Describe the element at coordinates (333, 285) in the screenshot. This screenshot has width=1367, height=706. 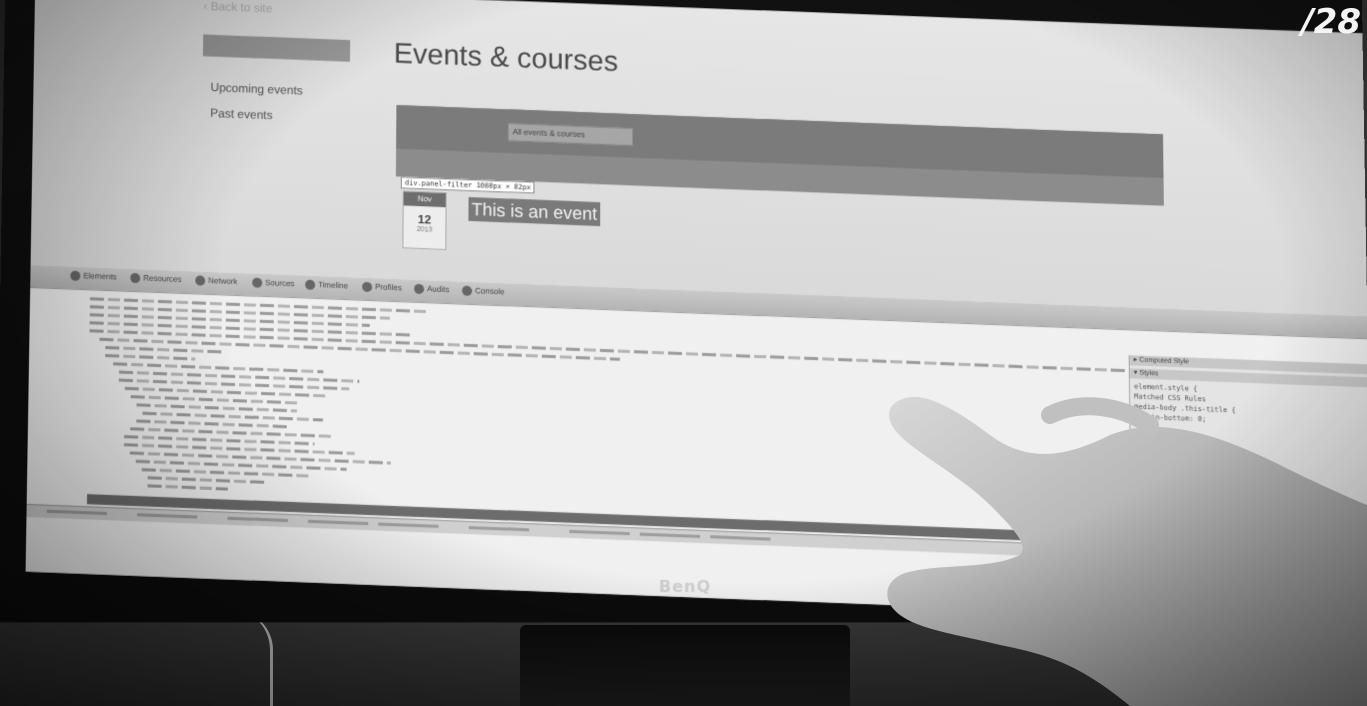
I see `tab-label: Timeline` at that location.